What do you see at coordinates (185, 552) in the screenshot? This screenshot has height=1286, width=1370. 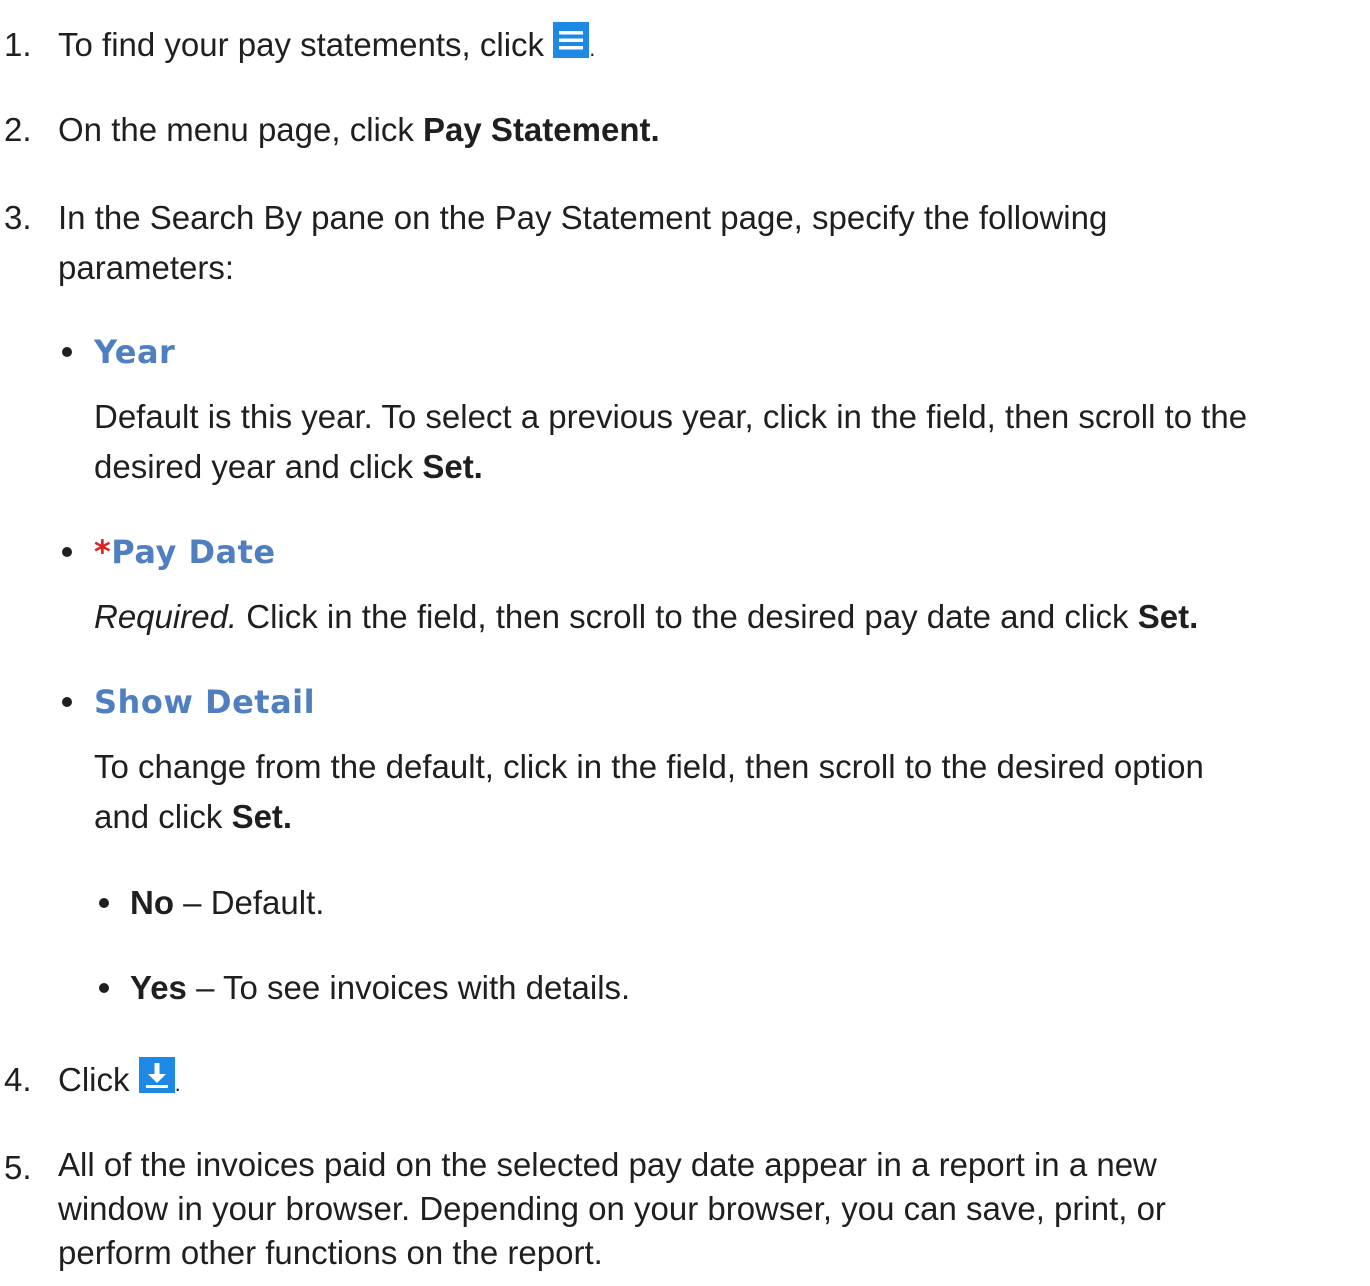 I see `param-title-pay-date: *Pay Date` at bounding box center [185, 552].